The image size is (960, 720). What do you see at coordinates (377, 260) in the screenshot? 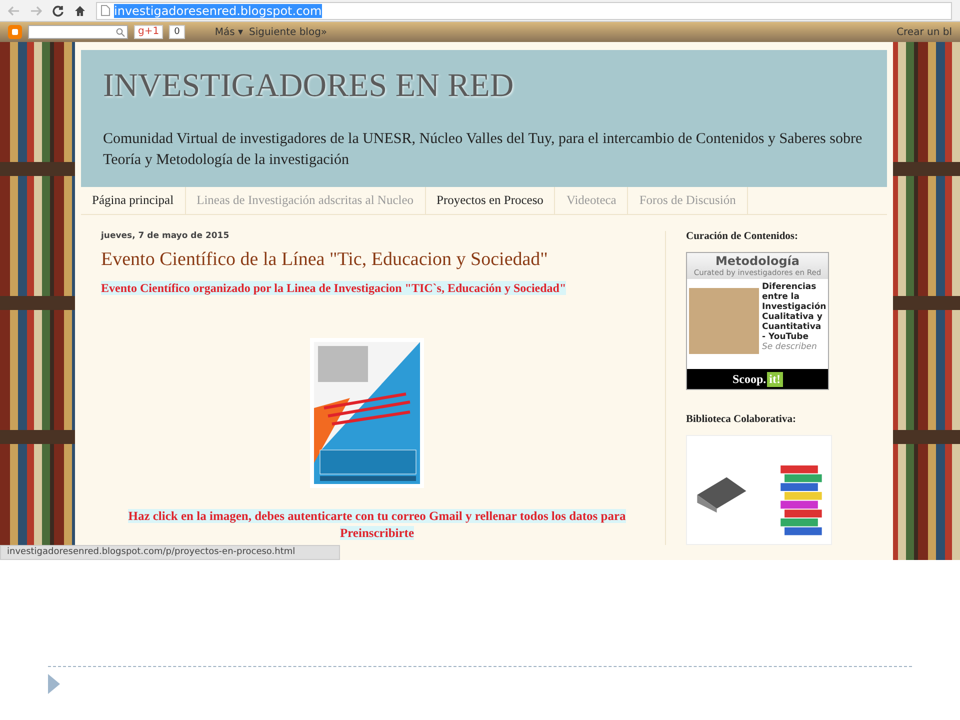
I see `post-title: Evento Científico de la Línea "Tic, Educacion y Sociedad"` at bounding box center [377, 260].